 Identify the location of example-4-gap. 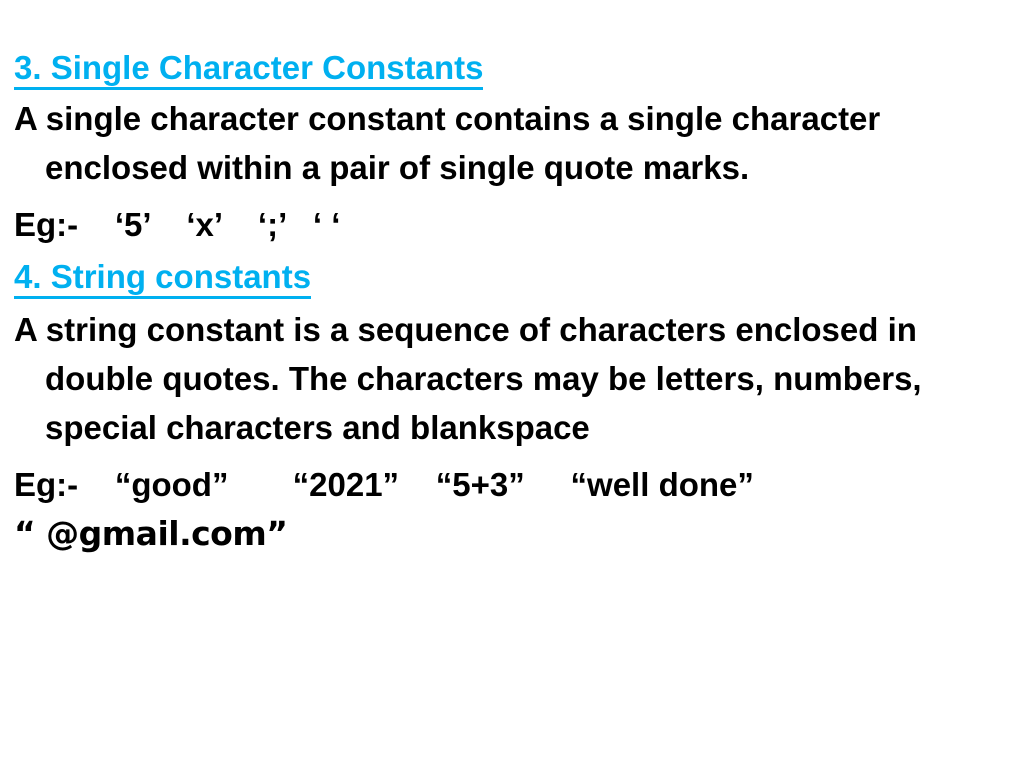
(512, 456).